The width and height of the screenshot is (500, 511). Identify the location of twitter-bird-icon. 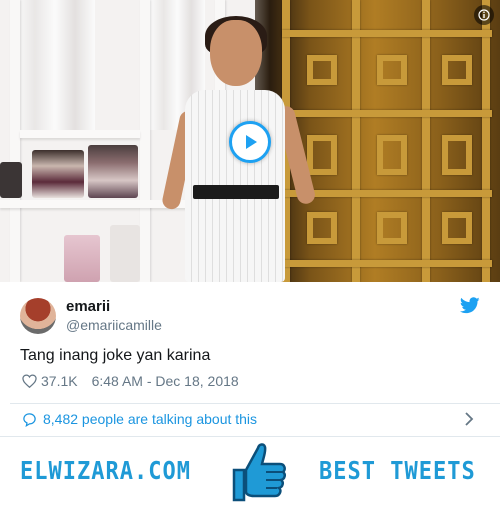
(470, 305).